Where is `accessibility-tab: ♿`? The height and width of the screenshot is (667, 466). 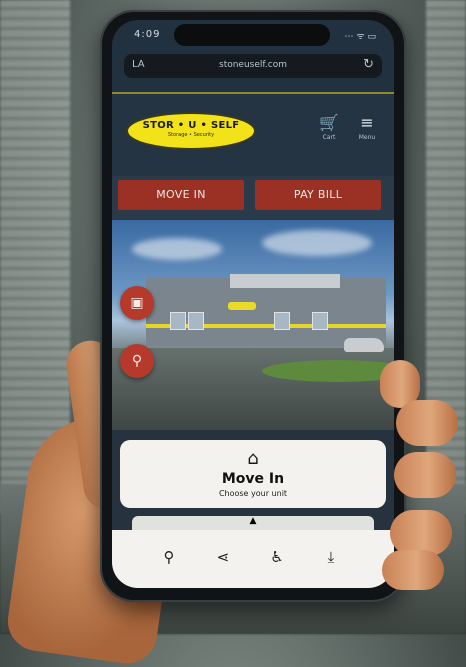 accessibility-tab: ♿ is located at coordinates (277, 557).